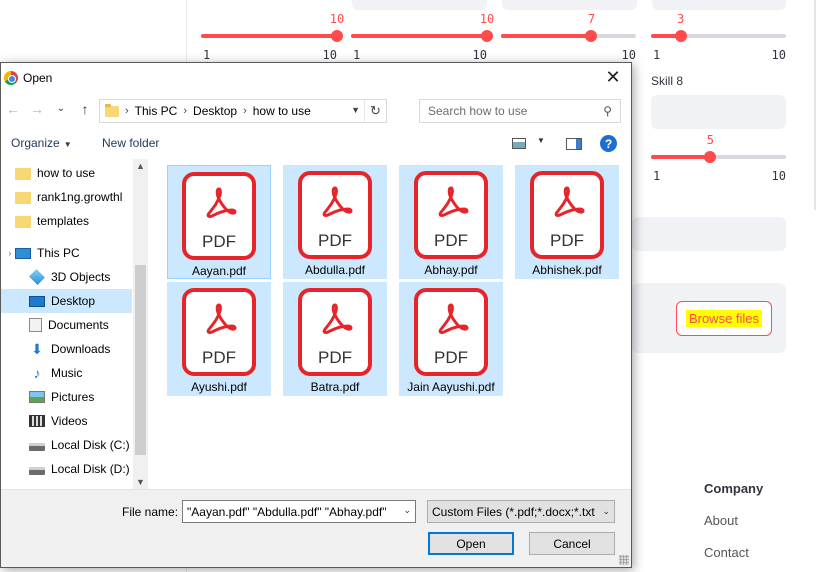 This screenshot has height=572, width=816. What do you see at coordinates (778, 55) in the screenshot?
I see `slider-max: 10` at bounding box center [778, 55].